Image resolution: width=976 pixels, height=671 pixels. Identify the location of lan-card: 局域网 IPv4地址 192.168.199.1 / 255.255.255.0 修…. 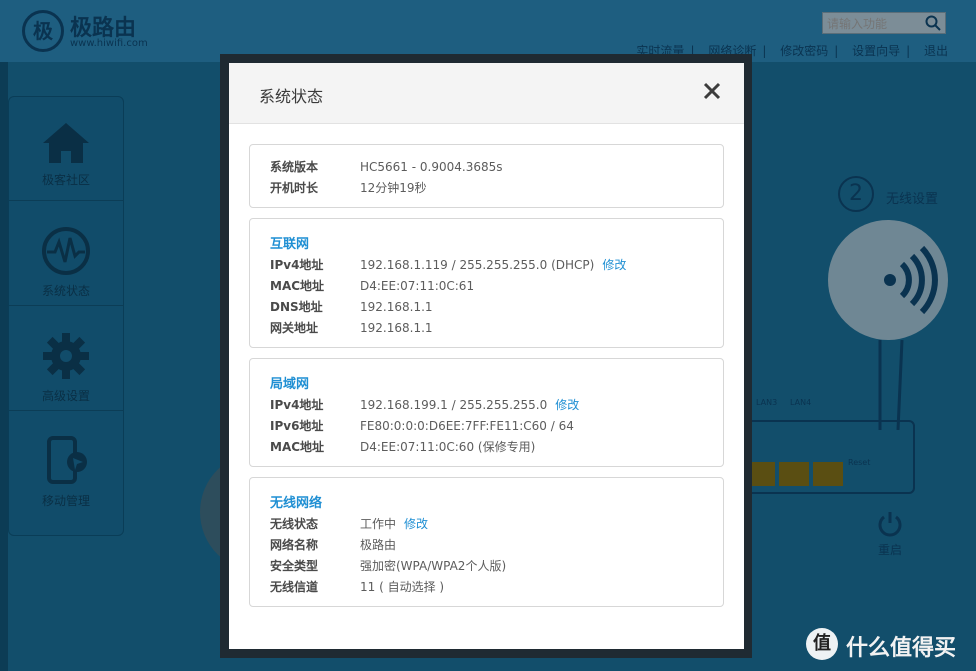
(486, 412).